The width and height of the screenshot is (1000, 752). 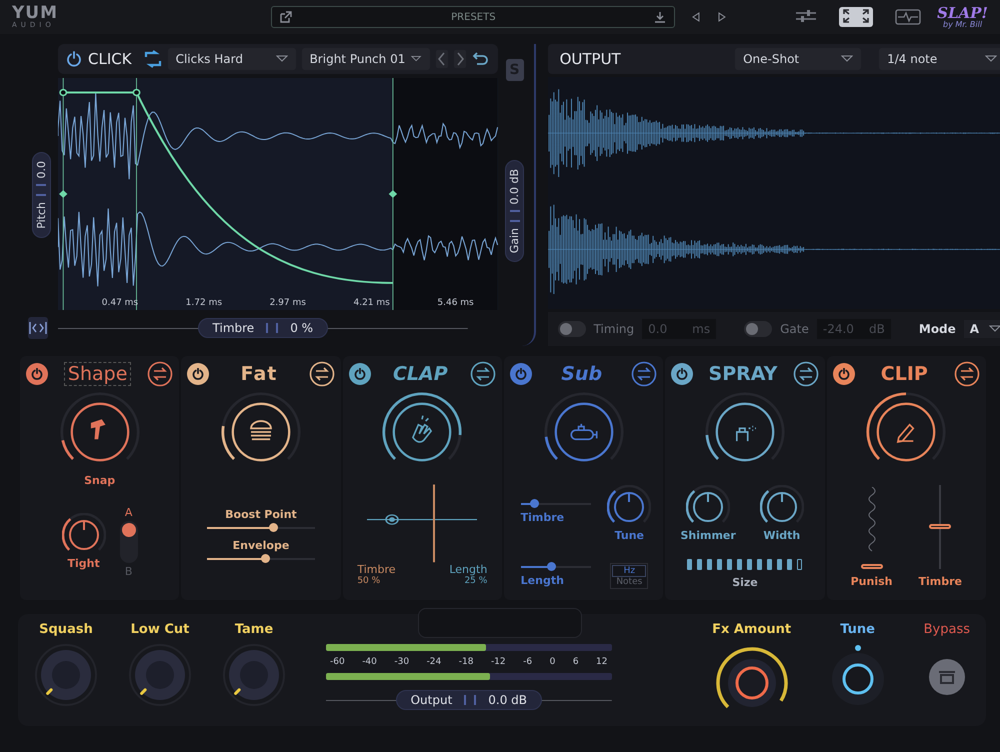 What do you see at coordinates (781, 535) in the screenshot?
I see `knob-label: Width` at bounding box center [781, 535].